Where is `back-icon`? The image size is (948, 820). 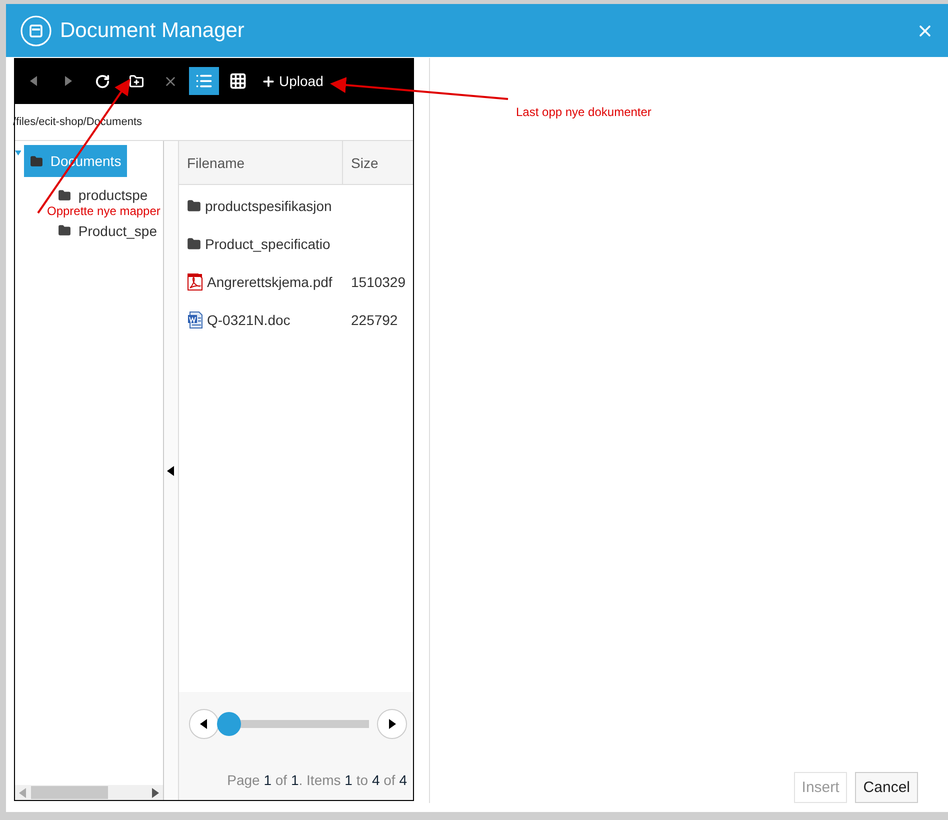
back-icon is located at coordinates (34, 81).